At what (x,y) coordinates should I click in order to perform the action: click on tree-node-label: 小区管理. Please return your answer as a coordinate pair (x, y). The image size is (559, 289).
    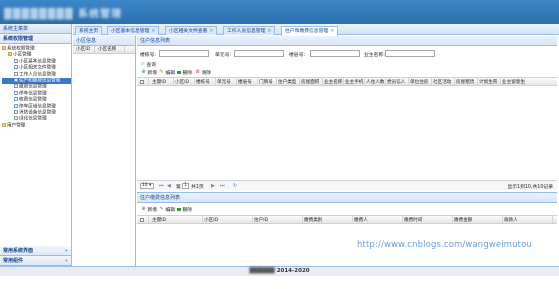
    Looking at the image, I should click on (22, 55).